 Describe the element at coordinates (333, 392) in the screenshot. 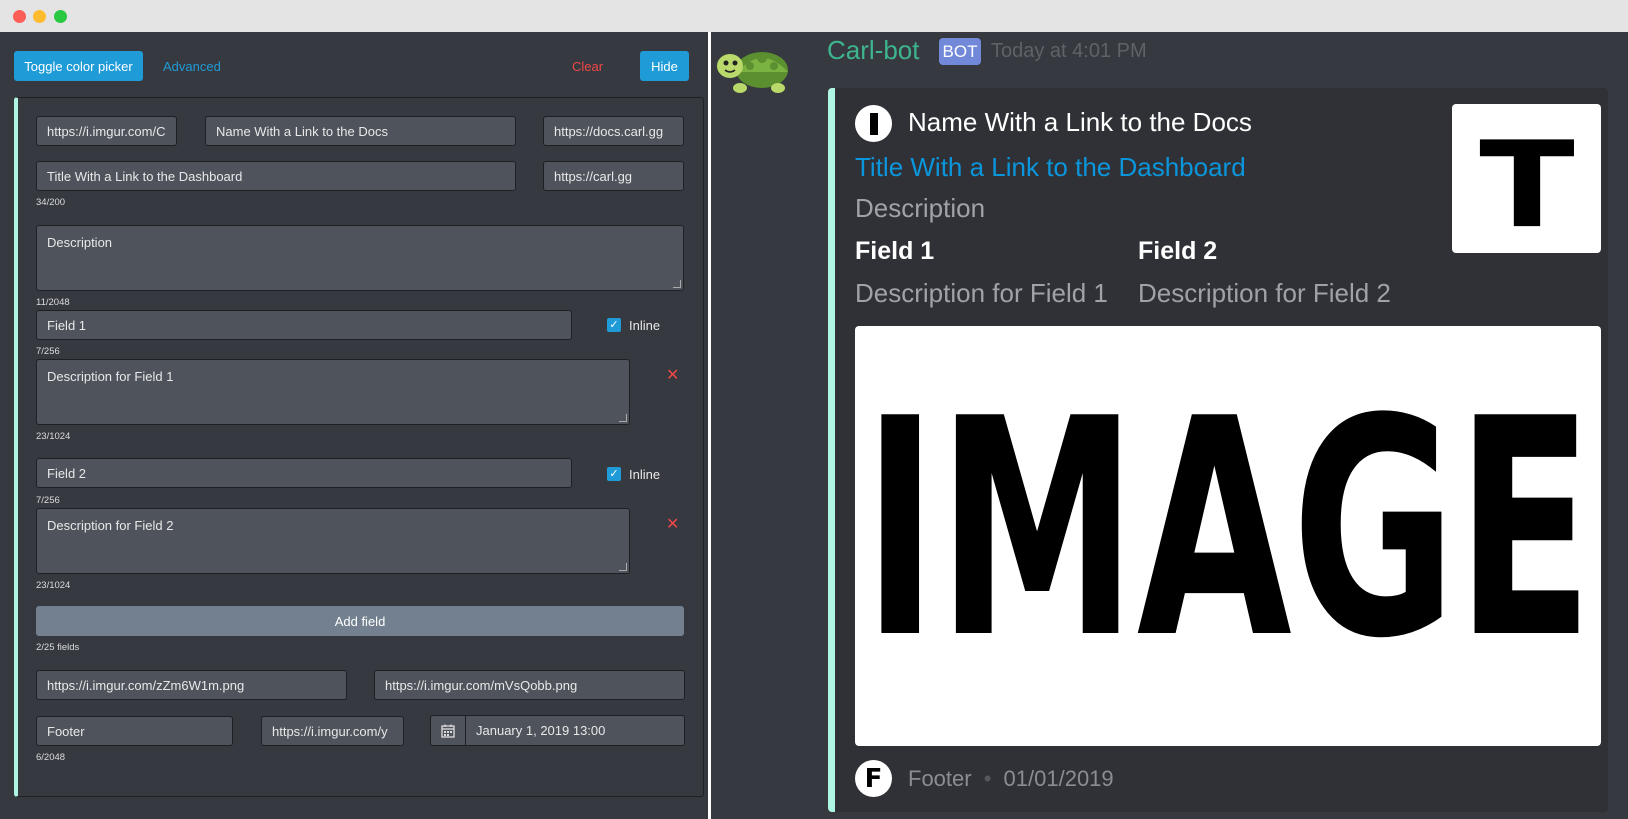

I see `field-value-textarea: Description for Field 1` at that location.